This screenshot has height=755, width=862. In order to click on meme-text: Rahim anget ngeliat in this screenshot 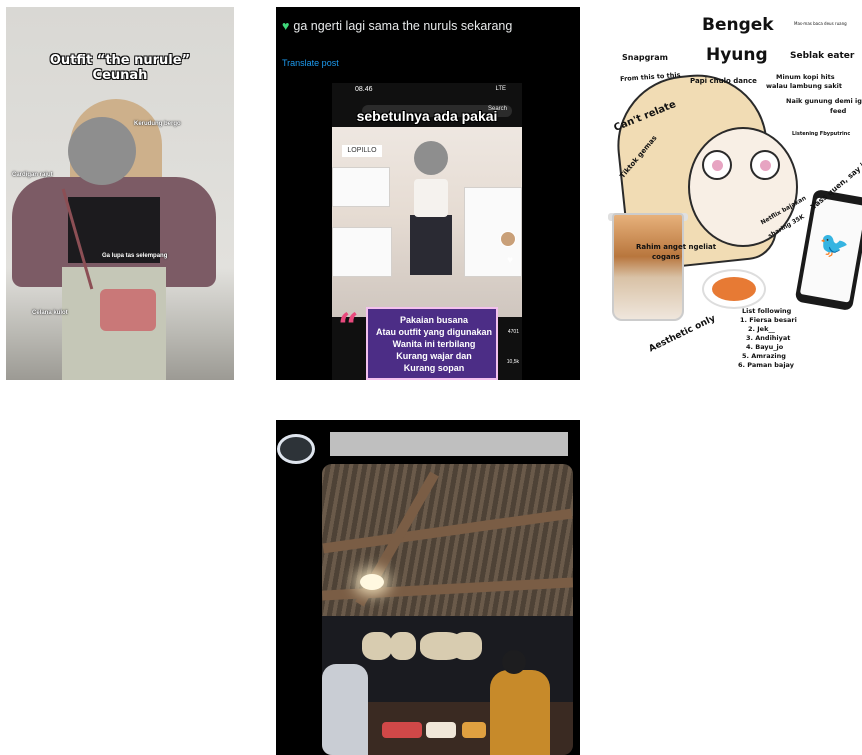, I will do `click(676, 247)`.